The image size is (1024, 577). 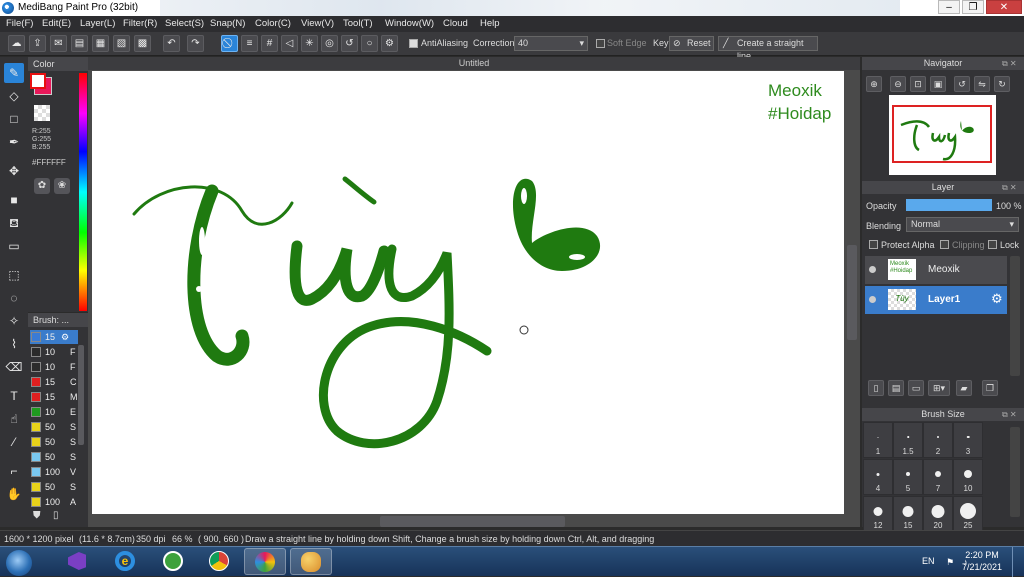 I want to click on layer-settings-gear-icon: ⚙, so click(x=997, y=299).